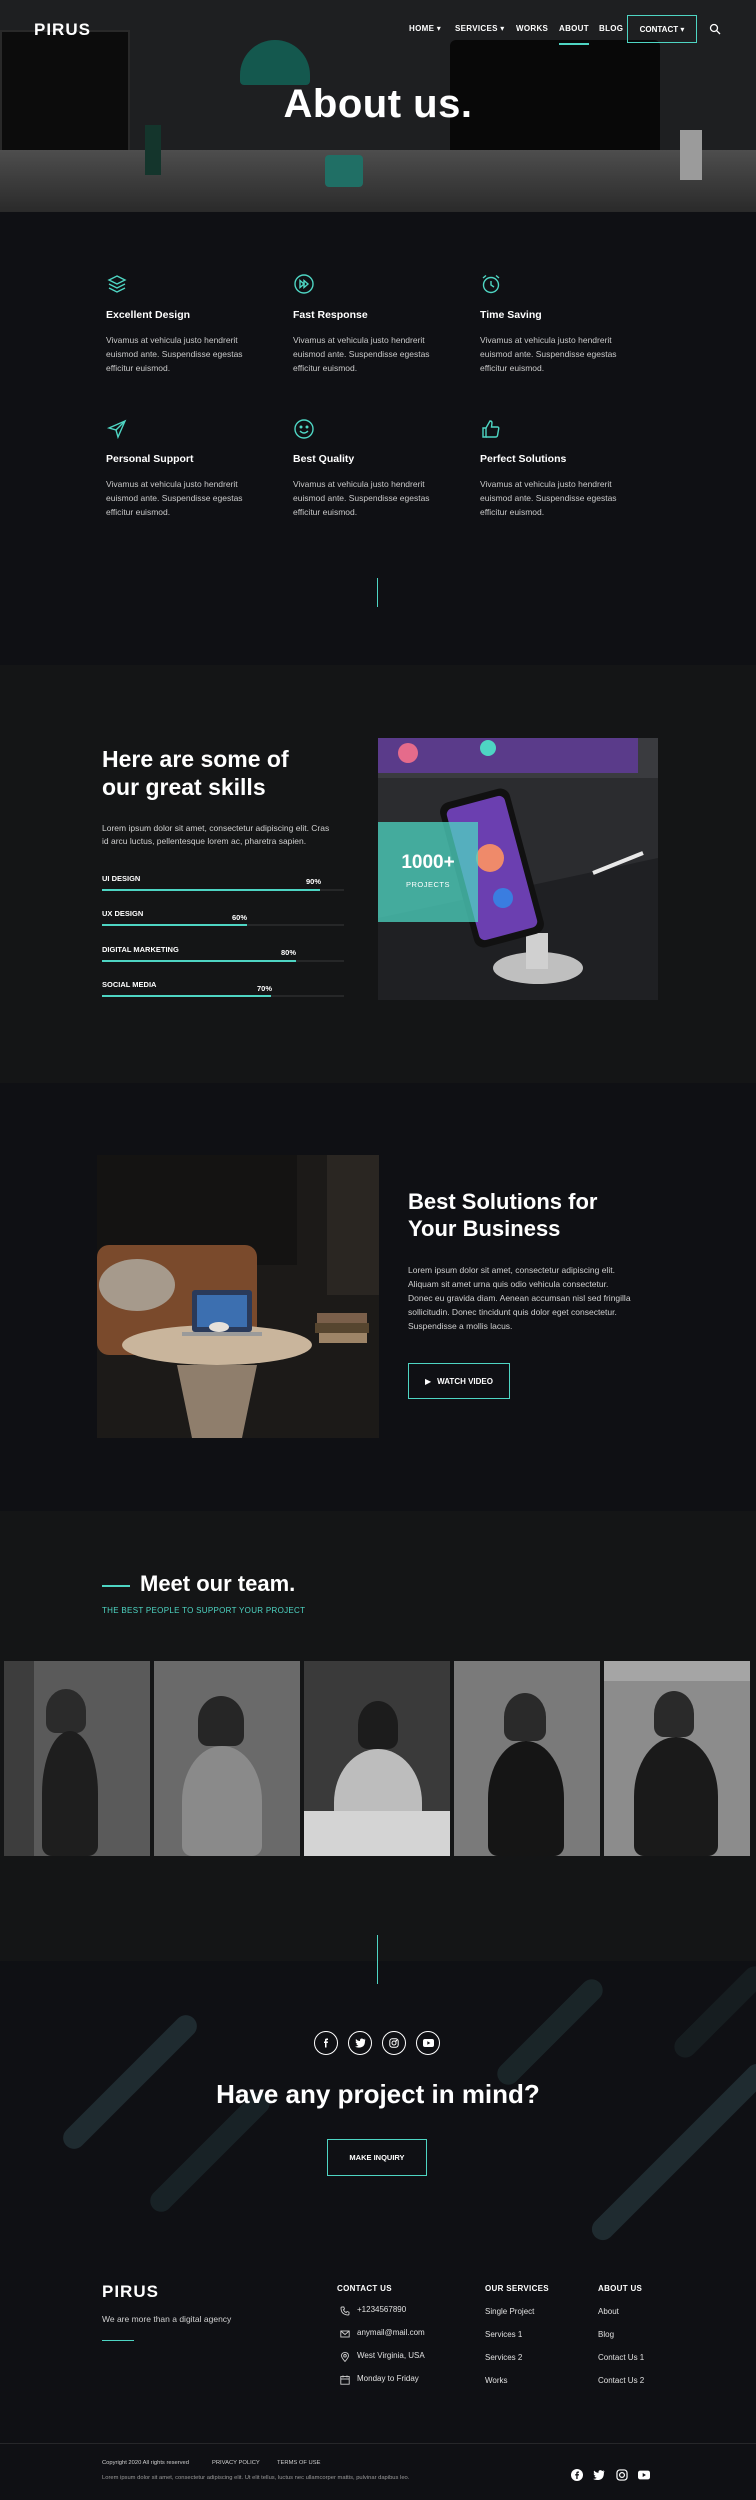 The image size is (756, 2500). I want to click on fast-forward-icon, so click(304, 284).